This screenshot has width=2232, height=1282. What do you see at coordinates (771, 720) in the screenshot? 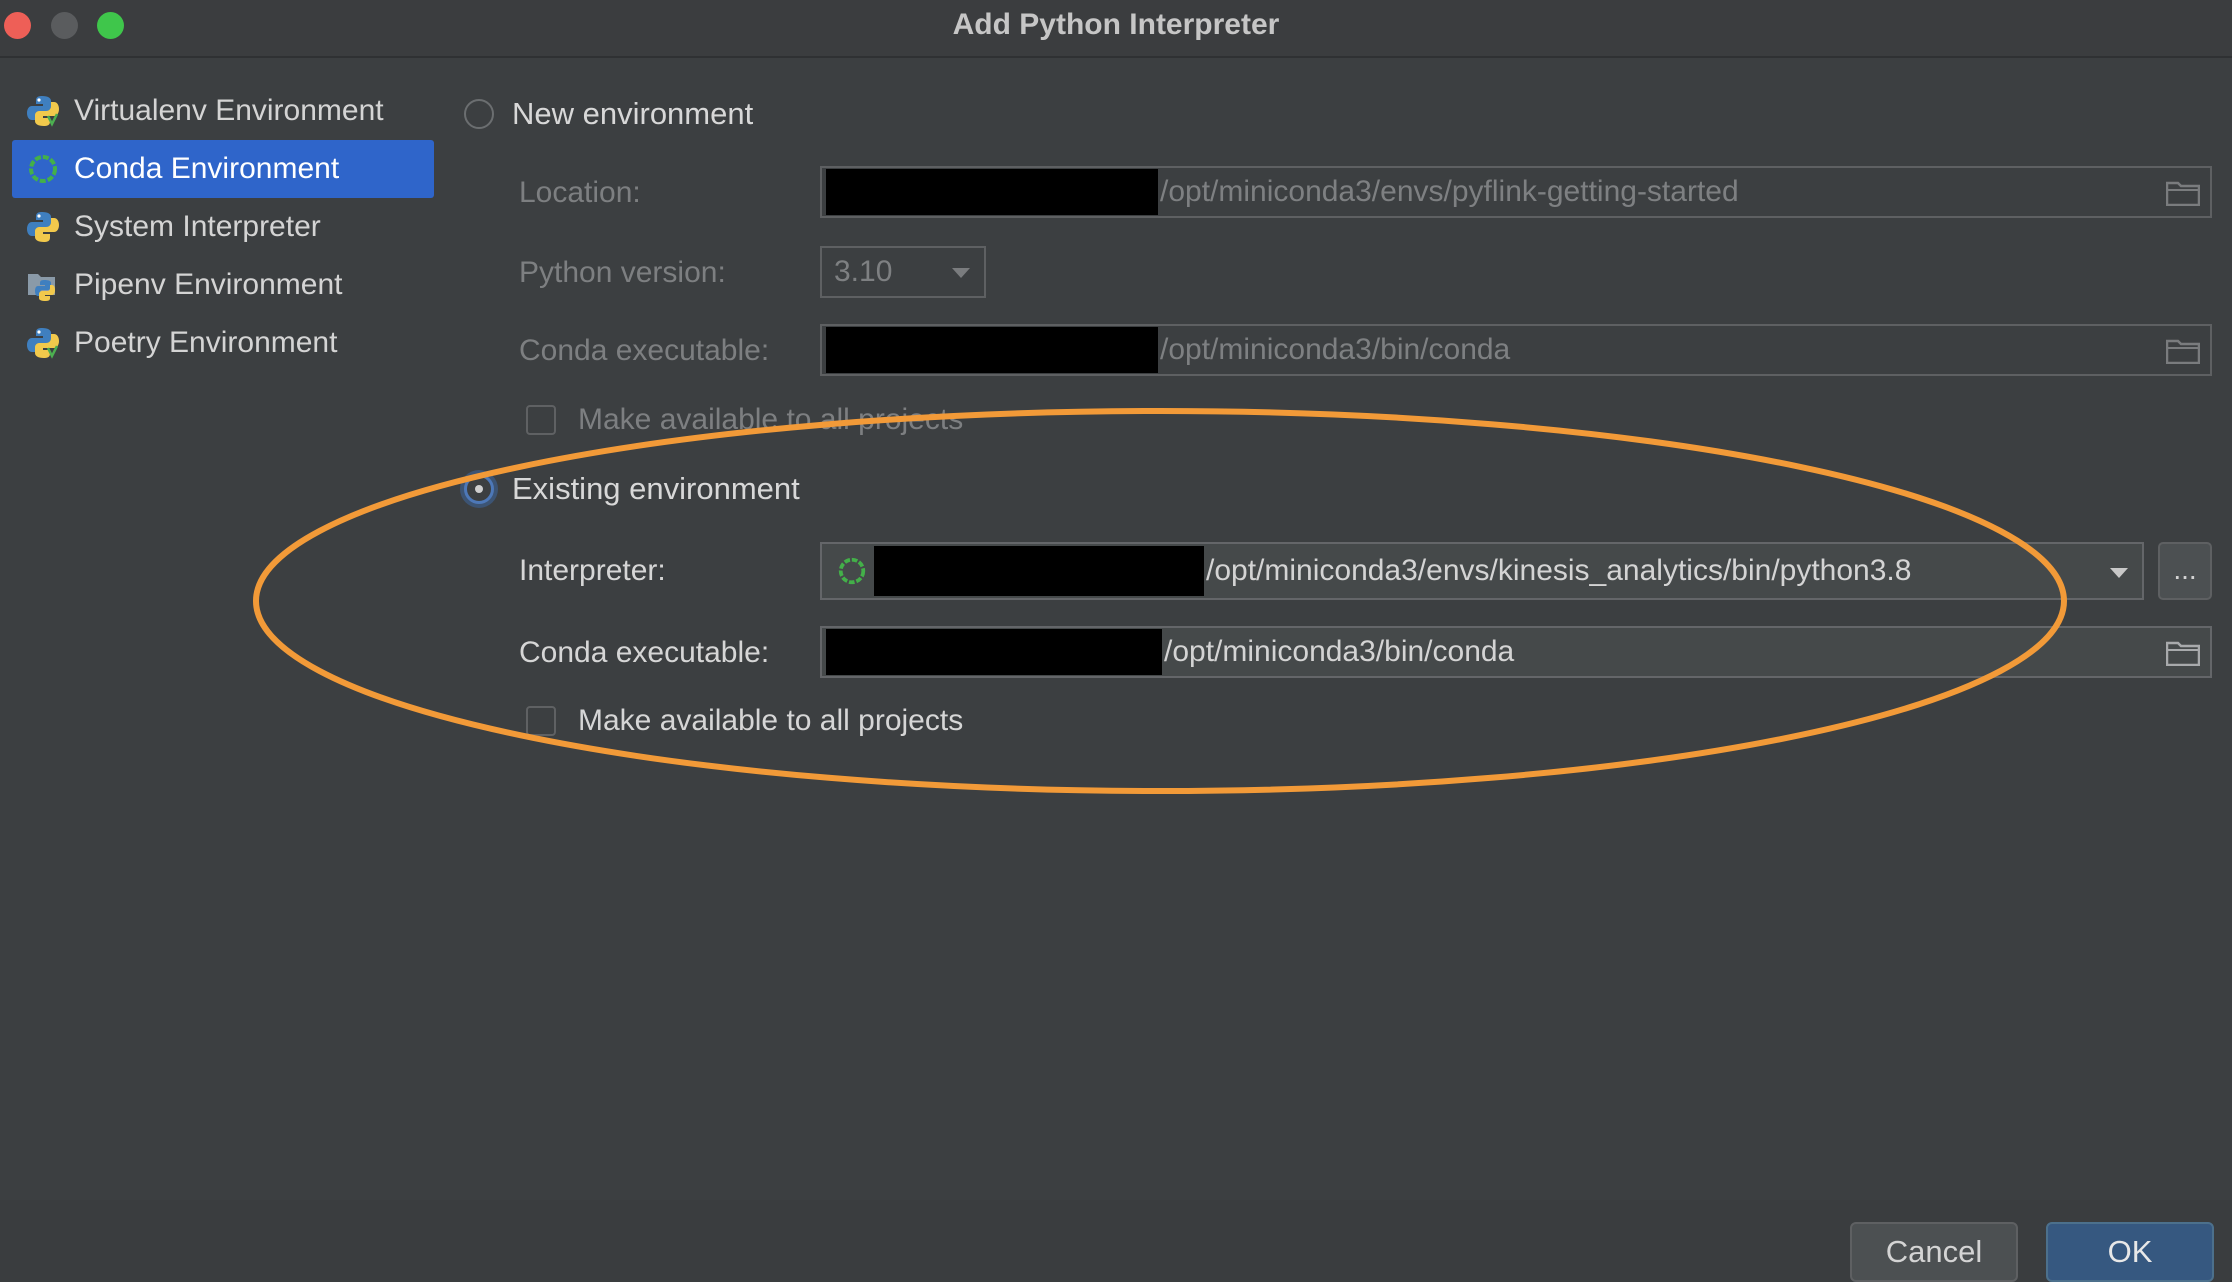
I see `make-available-label-existing: Make available to all projects` at bounding box center [771, 720].